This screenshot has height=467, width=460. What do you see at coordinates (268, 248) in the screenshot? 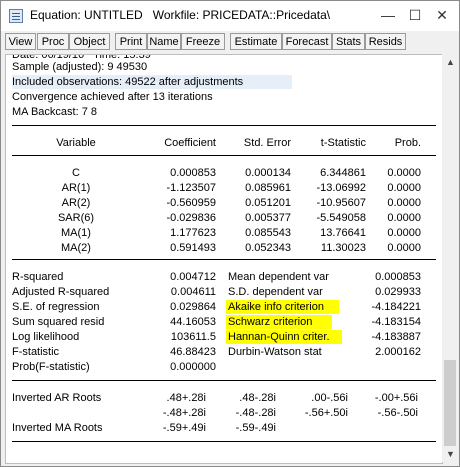
I see `std-error-cell: 0.052343` at bounding box center [268, 248].